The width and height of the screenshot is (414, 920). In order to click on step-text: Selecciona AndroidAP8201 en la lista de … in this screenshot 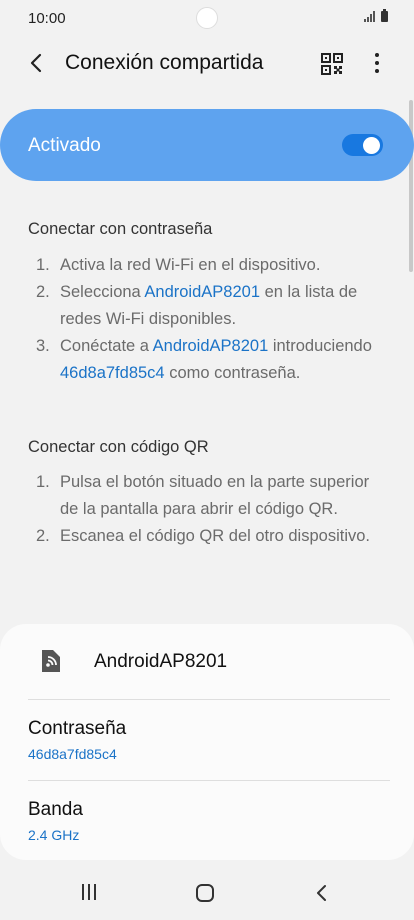, I will do `click(223, 306)`.